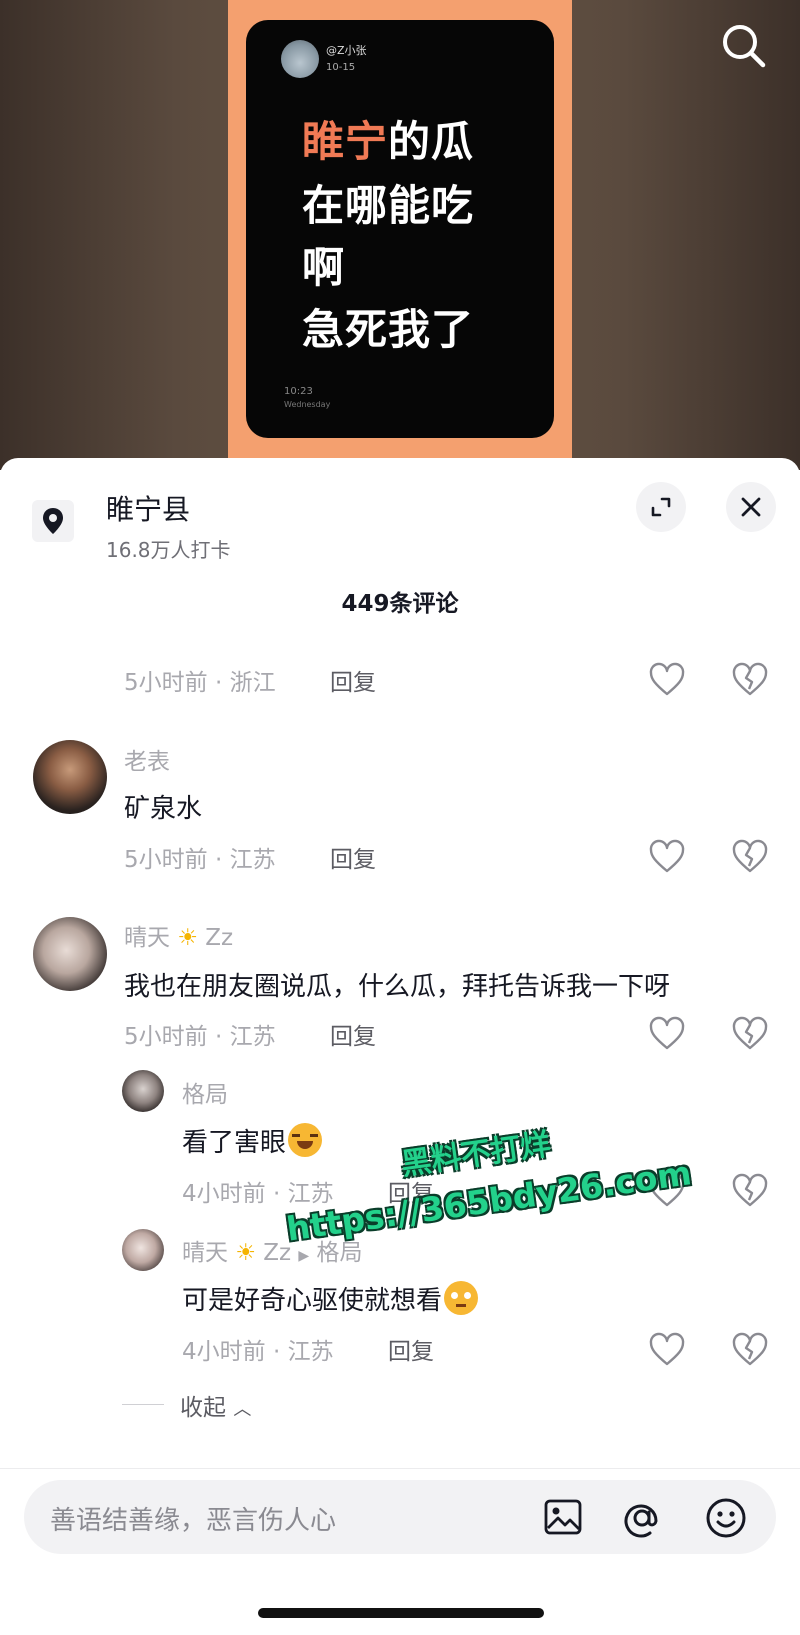  What do you see at coordinates (726, 1518) in the screenshot?
I see `emoji-icon` at bounding box center [726, 1518].